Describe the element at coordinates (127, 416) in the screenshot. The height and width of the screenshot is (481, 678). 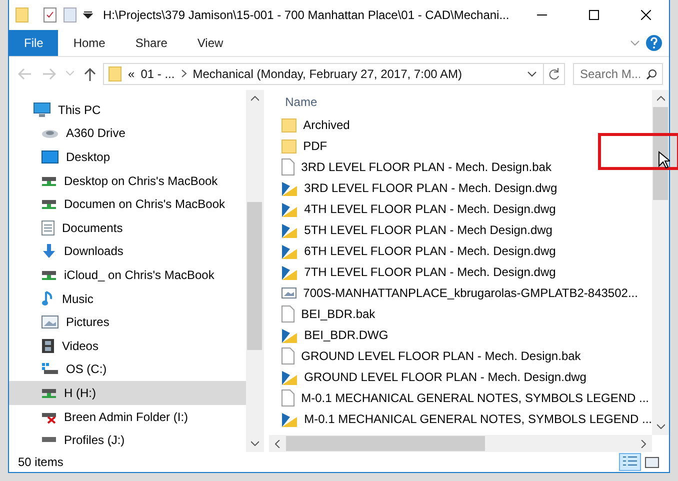
I see `nav-item: Breen Admin Folder (I:)` at that location.